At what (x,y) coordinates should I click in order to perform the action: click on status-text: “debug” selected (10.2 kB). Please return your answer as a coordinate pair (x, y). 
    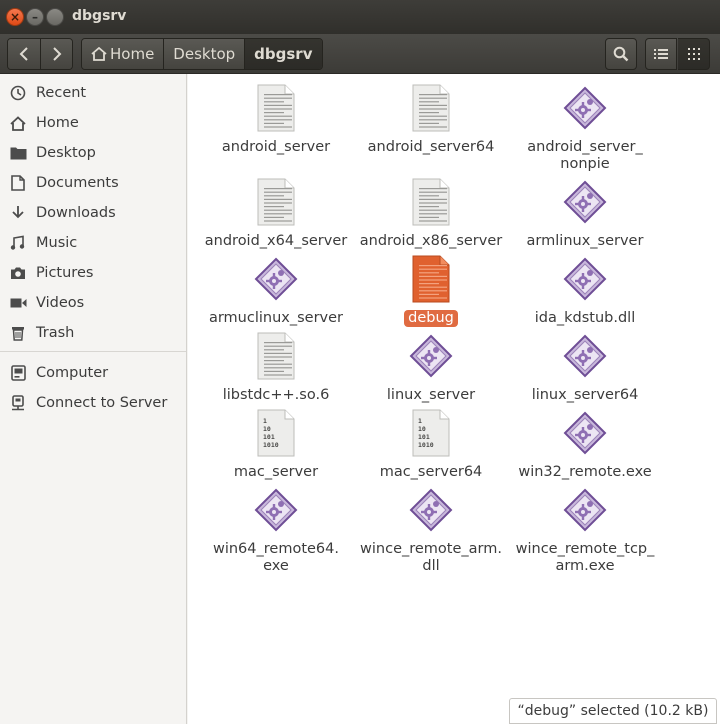
    Looking at the image, I should click on (613, 711).